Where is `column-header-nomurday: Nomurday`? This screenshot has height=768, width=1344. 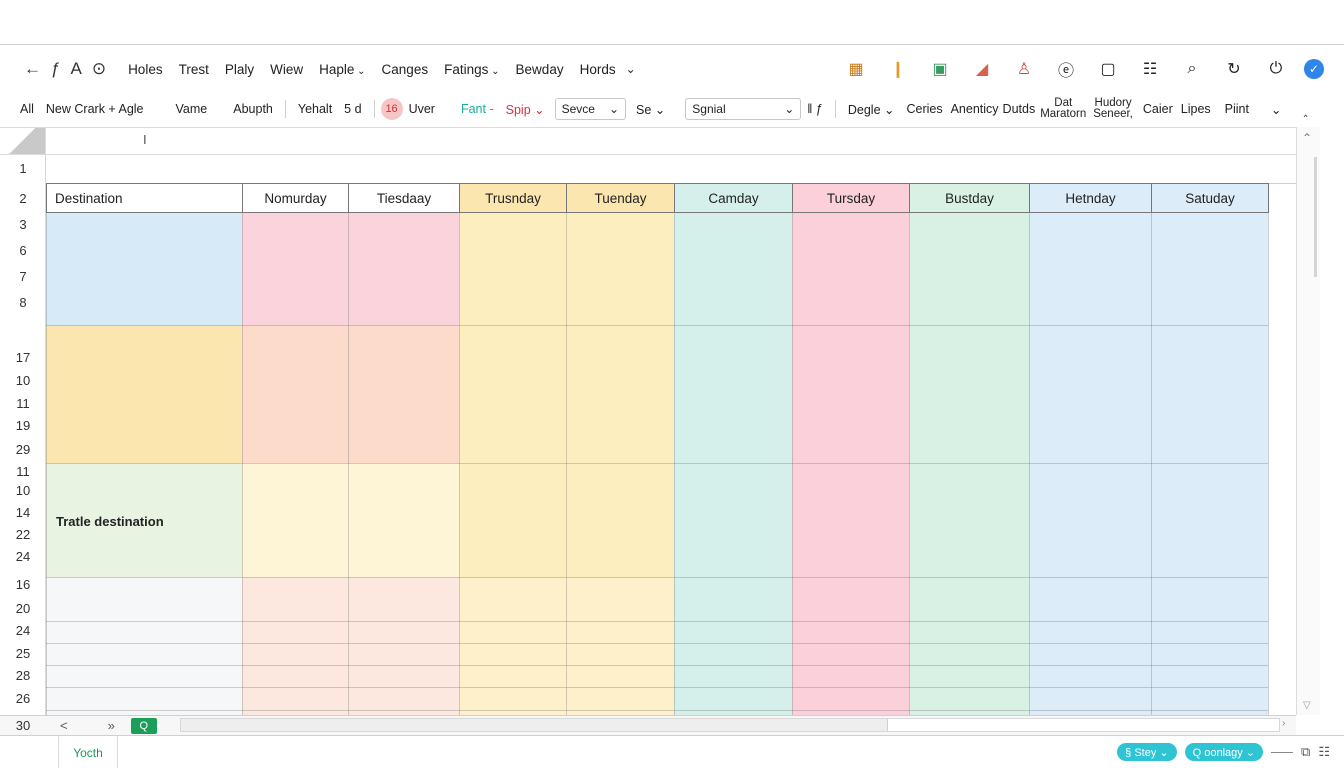
column-header-nomurday: Nomurday is located at coordinates (295, 198).